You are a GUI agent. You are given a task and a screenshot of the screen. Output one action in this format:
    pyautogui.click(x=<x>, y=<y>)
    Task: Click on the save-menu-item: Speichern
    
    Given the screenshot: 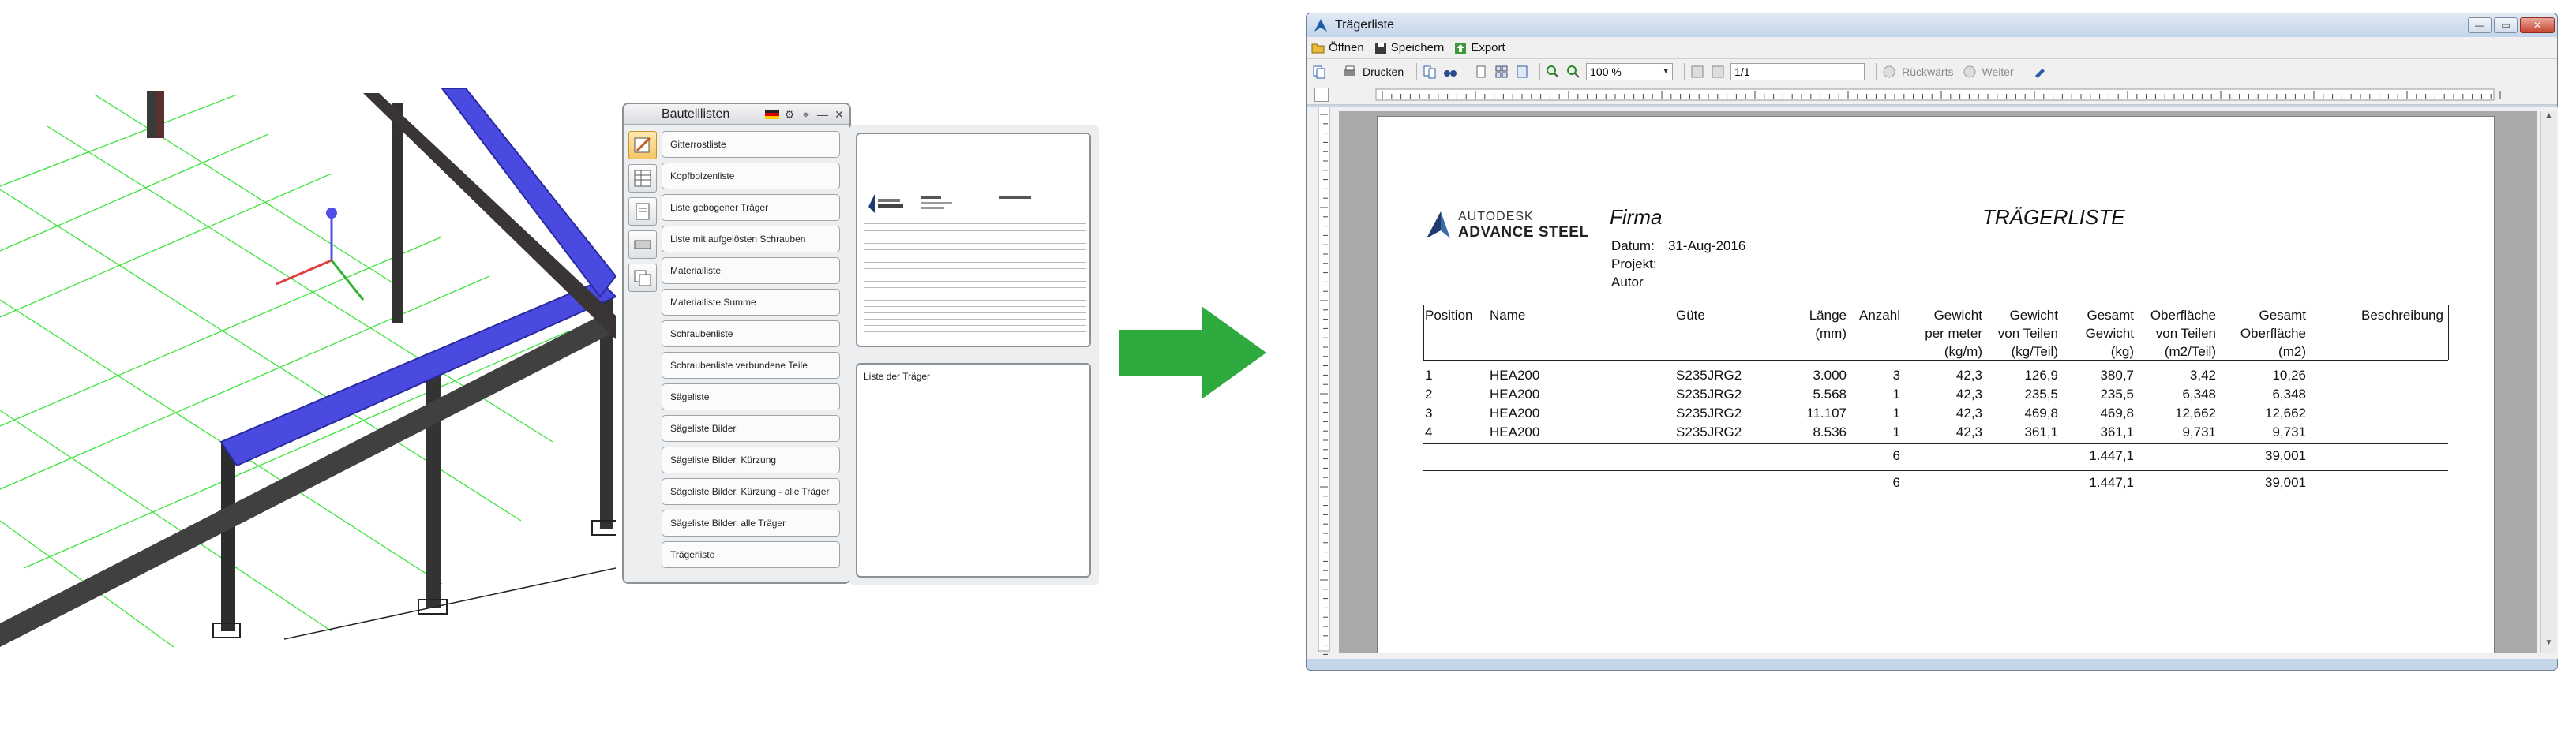 What is the action you would take?
    pyautogui.click(x=1409, y=48)
    